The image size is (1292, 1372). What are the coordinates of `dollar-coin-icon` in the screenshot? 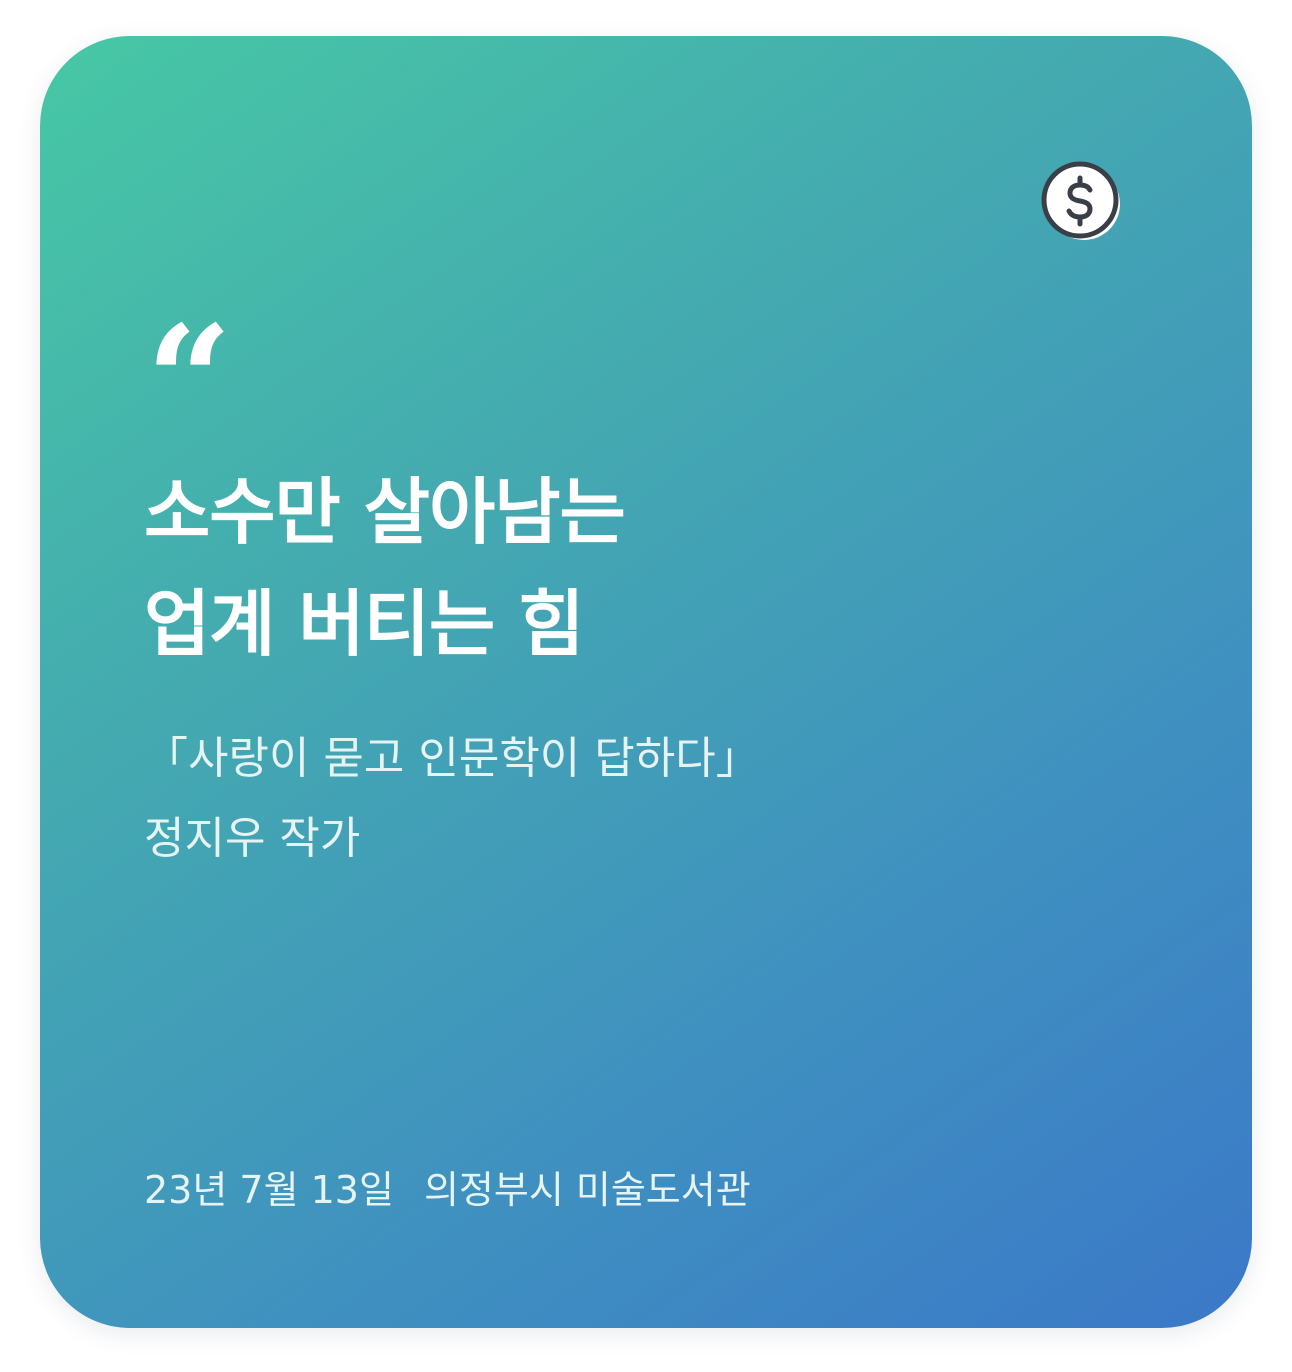 It's located at (1082, 202).